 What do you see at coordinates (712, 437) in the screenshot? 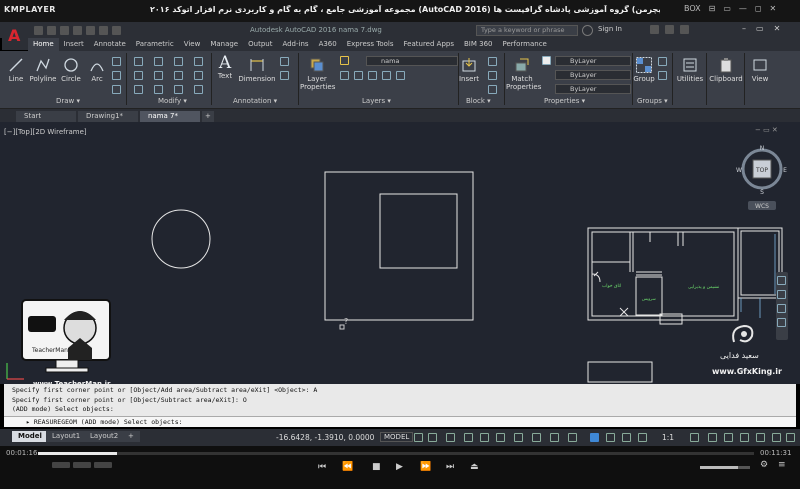
I see `annotation-monitor-icon` at bounding box center [712, 437].